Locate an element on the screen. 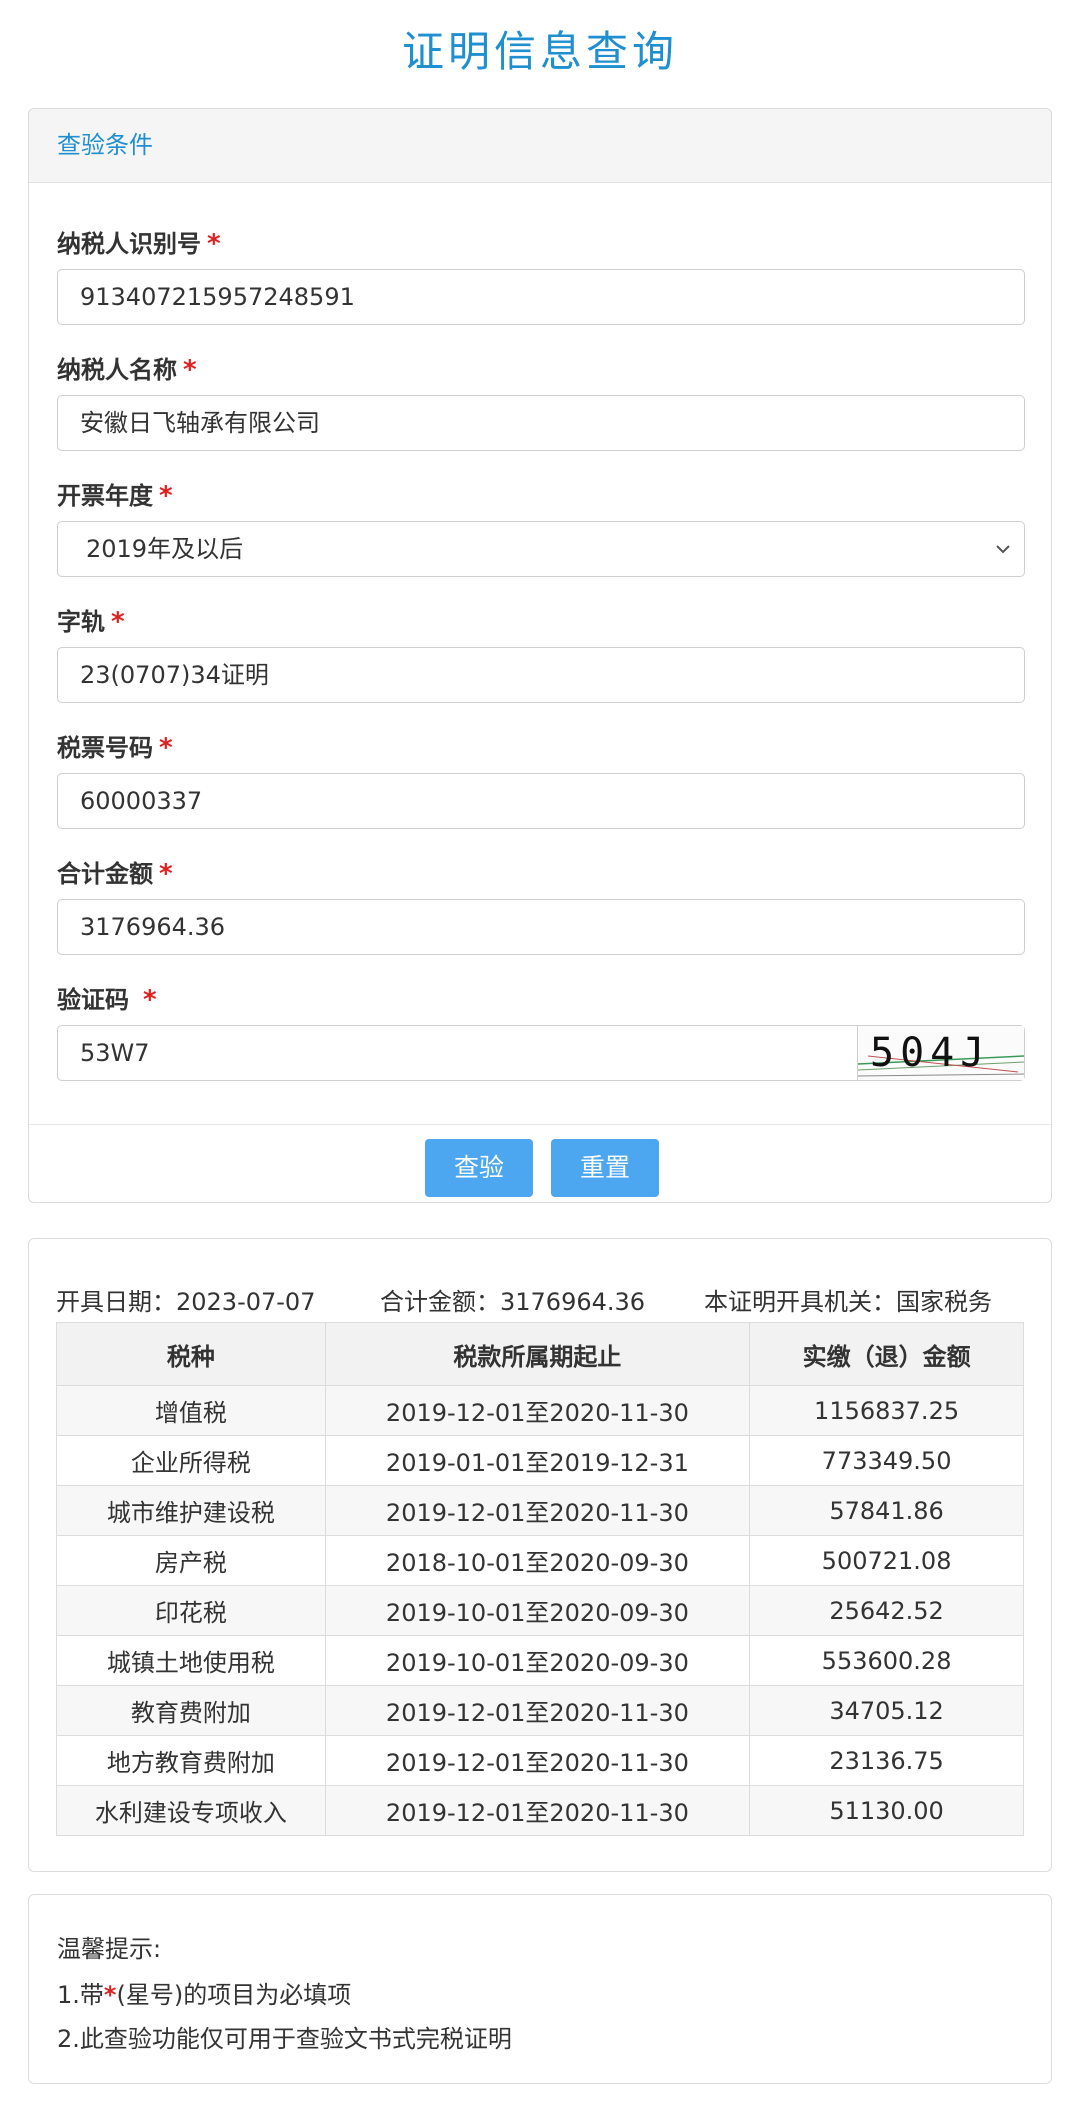  invoice-year-select: 2019年及以后 is located at coordinates (541, 549).